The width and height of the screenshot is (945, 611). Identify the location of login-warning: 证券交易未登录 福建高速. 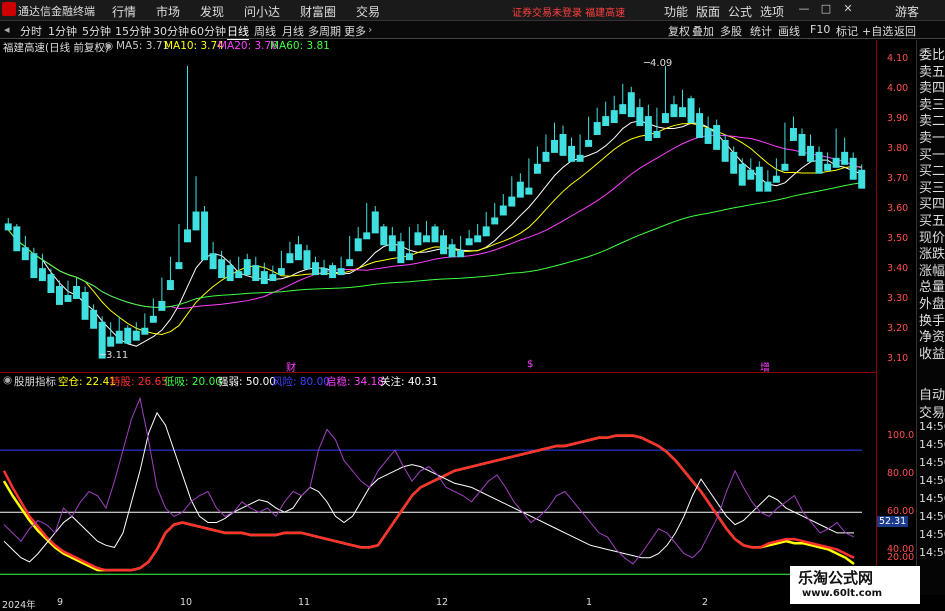
(568, 11).